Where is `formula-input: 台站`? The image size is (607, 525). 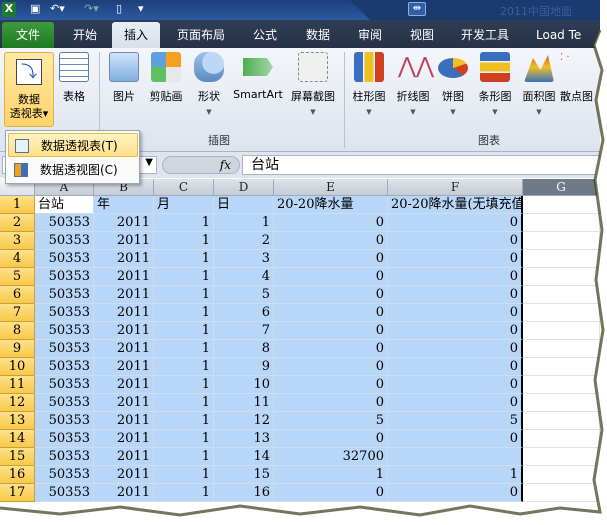 formula-input: 台站 is located at coordinates (421, 165).